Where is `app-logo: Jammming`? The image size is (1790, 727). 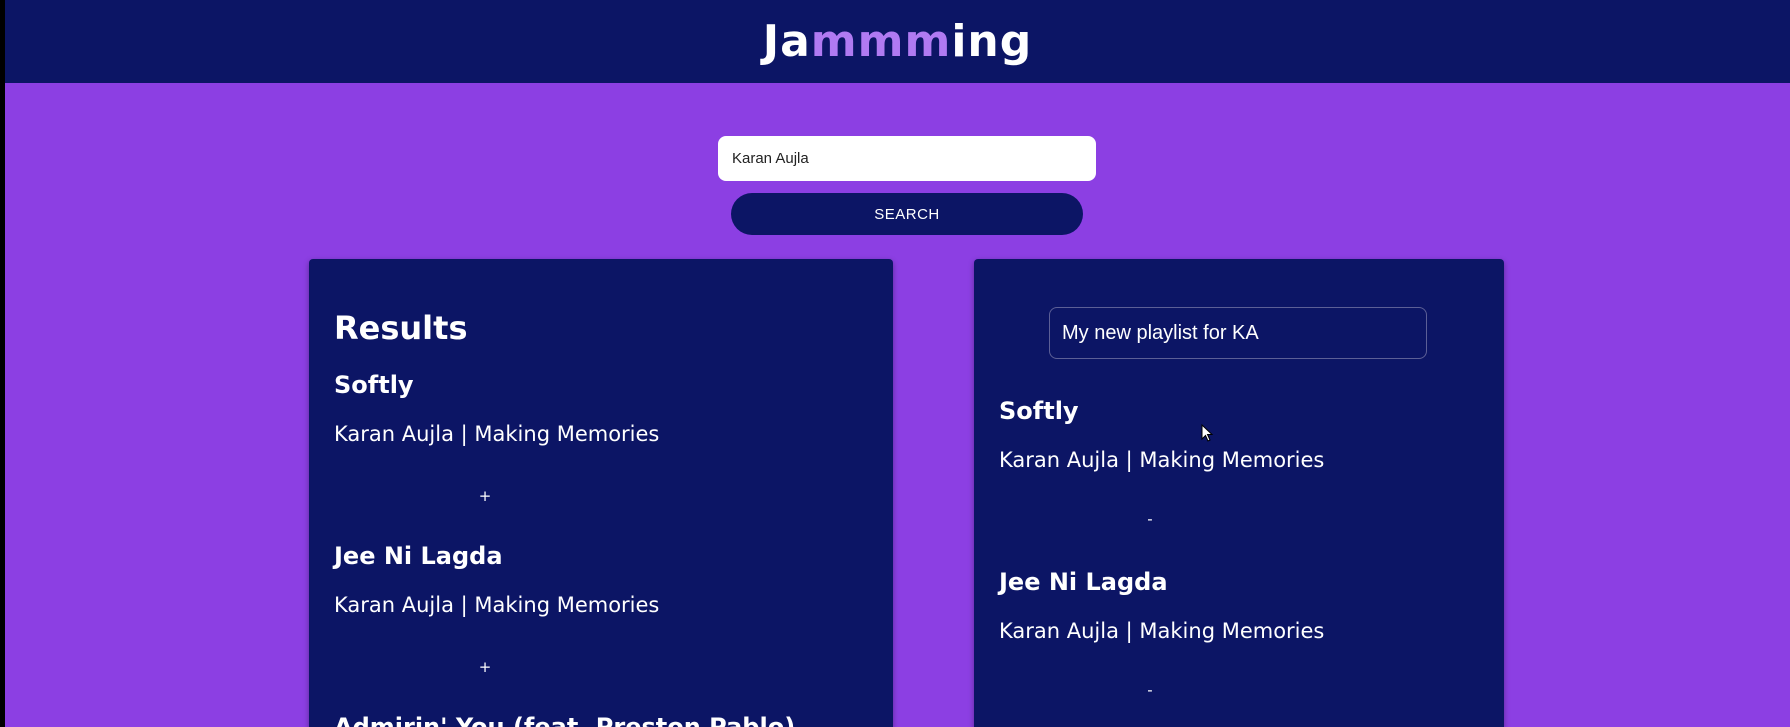
app-logo: Jammming is located at coordinates (898, 41).